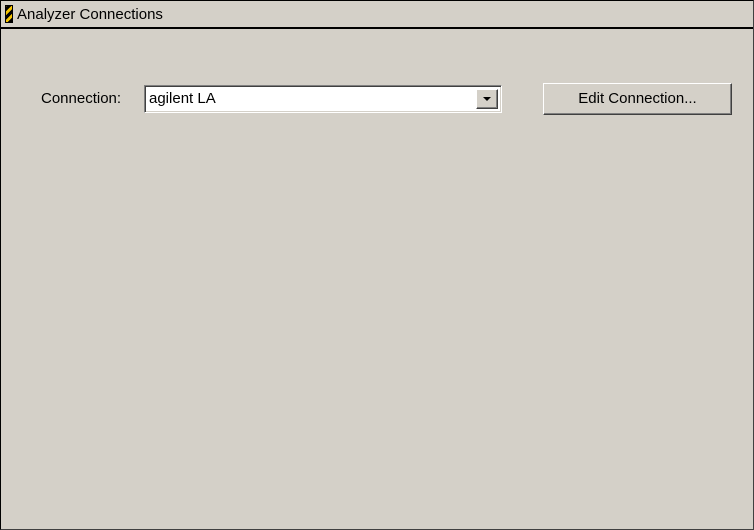 The image size is (754, 530). What do you see at coordinates (9, 14) in the screenshot?
I see `analyzer-app-icon` at bounding box center [9, 14].